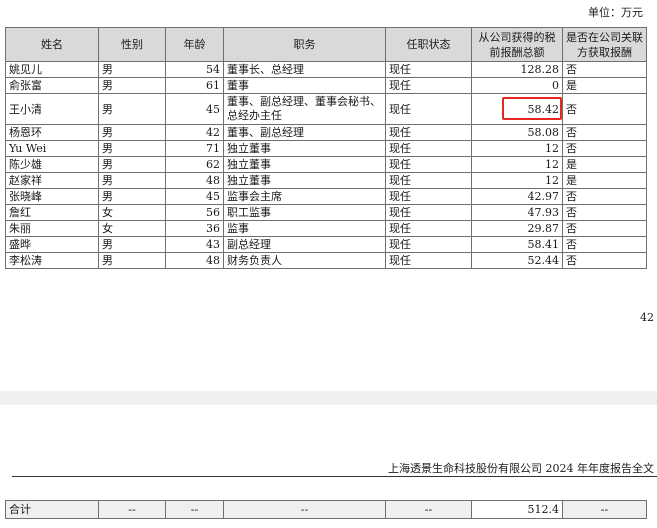  Describe the element at coordinates (326, 85) in the screenshot. I see `table-row: 俞张富男 61 董事 现任 0 是` at that location.